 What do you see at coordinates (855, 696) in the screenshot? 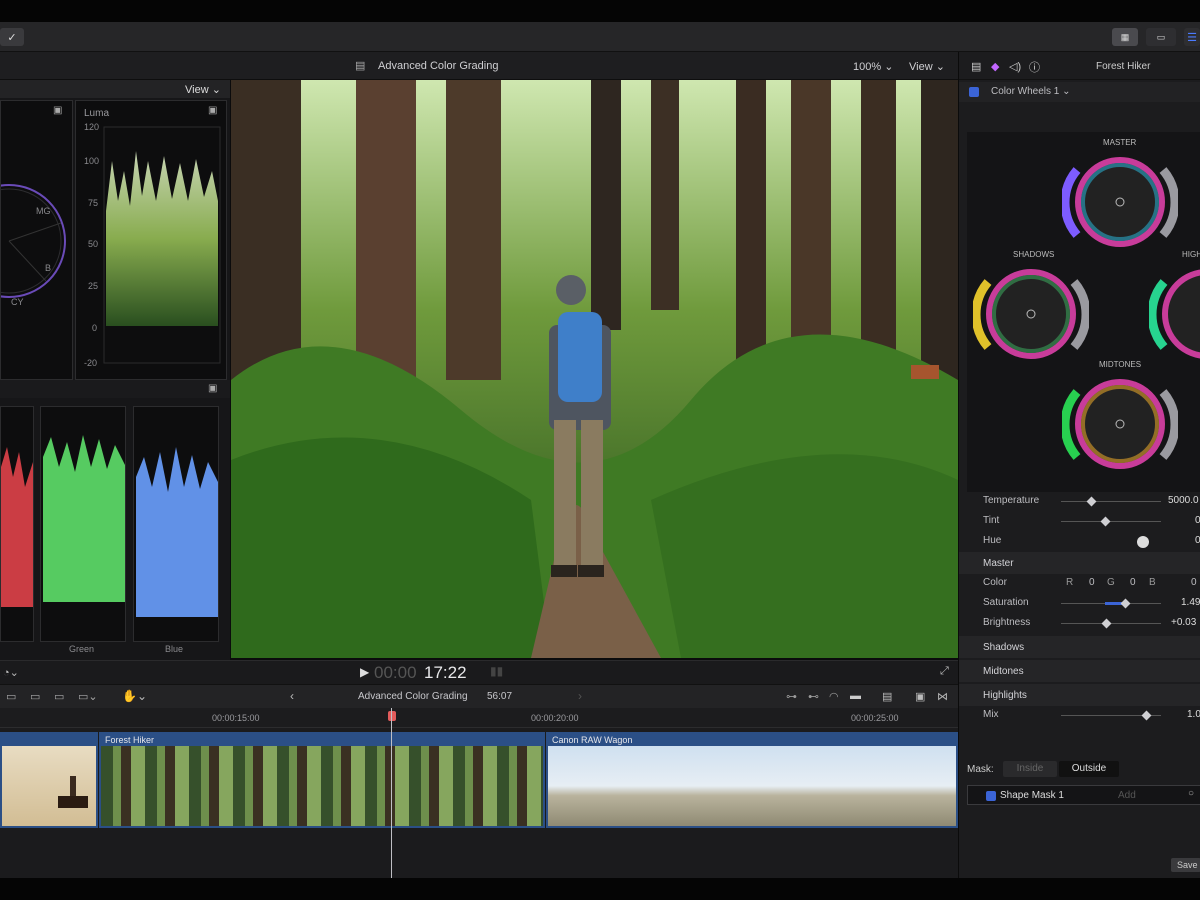
I see `snapping-icon: ▬` at bounding box center [855, 696].